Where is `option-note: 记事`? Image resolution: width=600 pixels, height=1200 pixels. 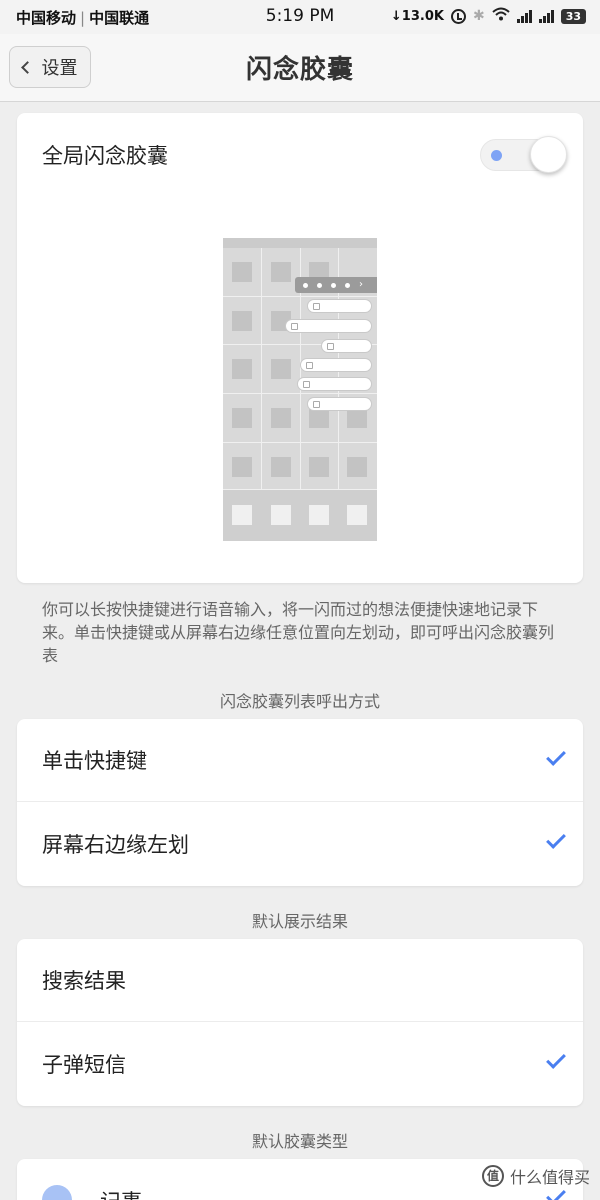 option-note: 记事 is located at coordinates (121, 1193).